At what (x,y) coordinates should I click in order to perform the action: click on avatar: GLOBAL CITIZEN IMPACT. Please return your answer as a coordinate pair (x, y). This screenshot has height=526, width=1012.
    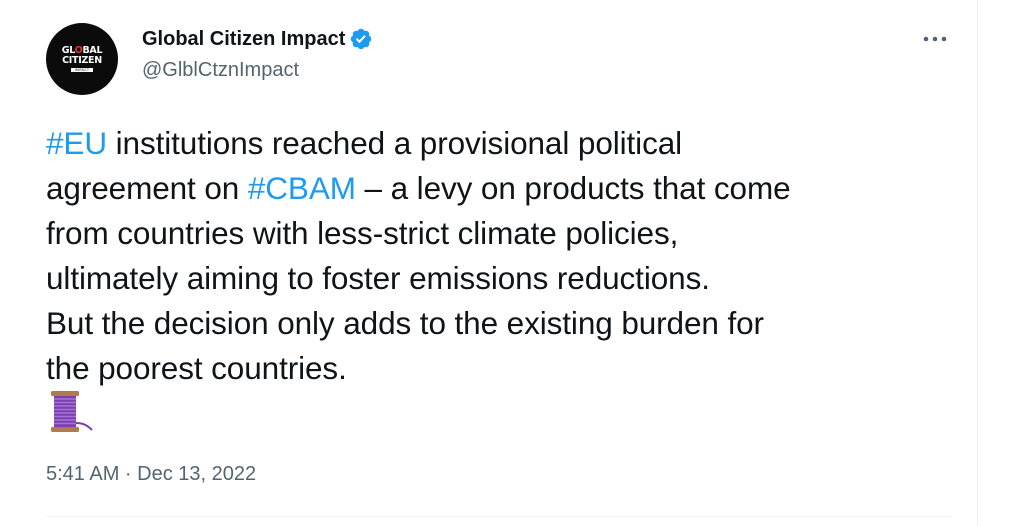
    Looking at the image, I should click on (82, 59).